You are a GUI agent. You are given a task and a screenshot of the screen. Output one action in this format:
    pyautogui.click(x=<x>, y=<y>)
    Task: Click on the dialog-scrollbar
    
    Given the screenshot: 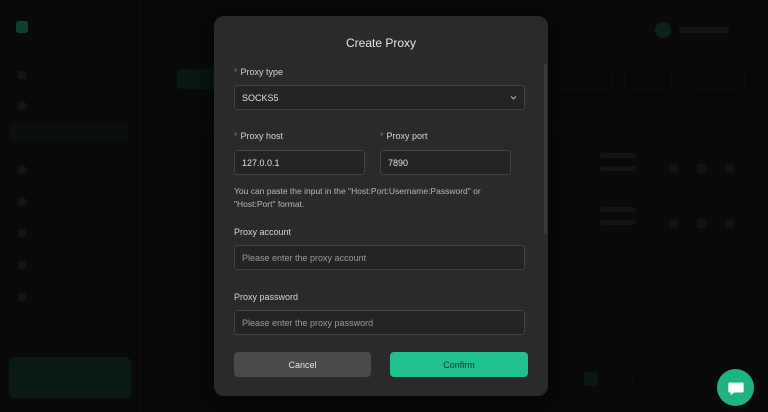 What is the action you would take?
    pyautogui.click(x=545, y=149)
    